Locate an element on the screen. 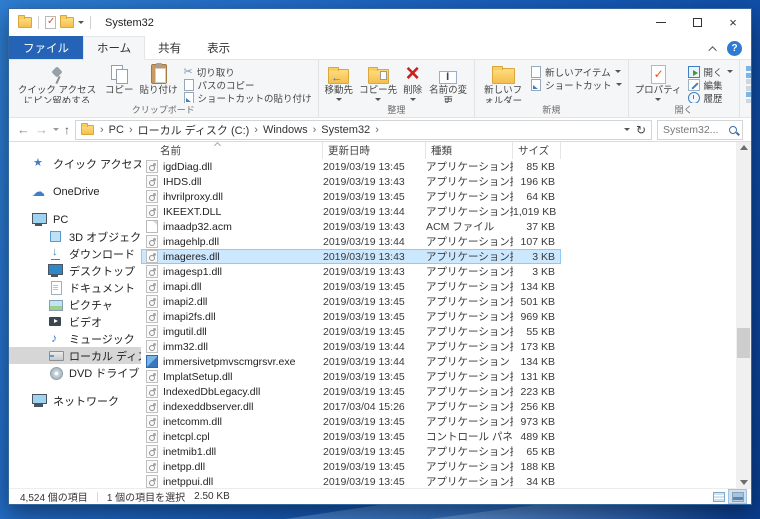 The height and width of the screenshot is (519, 760). delete-button: × 削除 is located at coordinates (412, 82).